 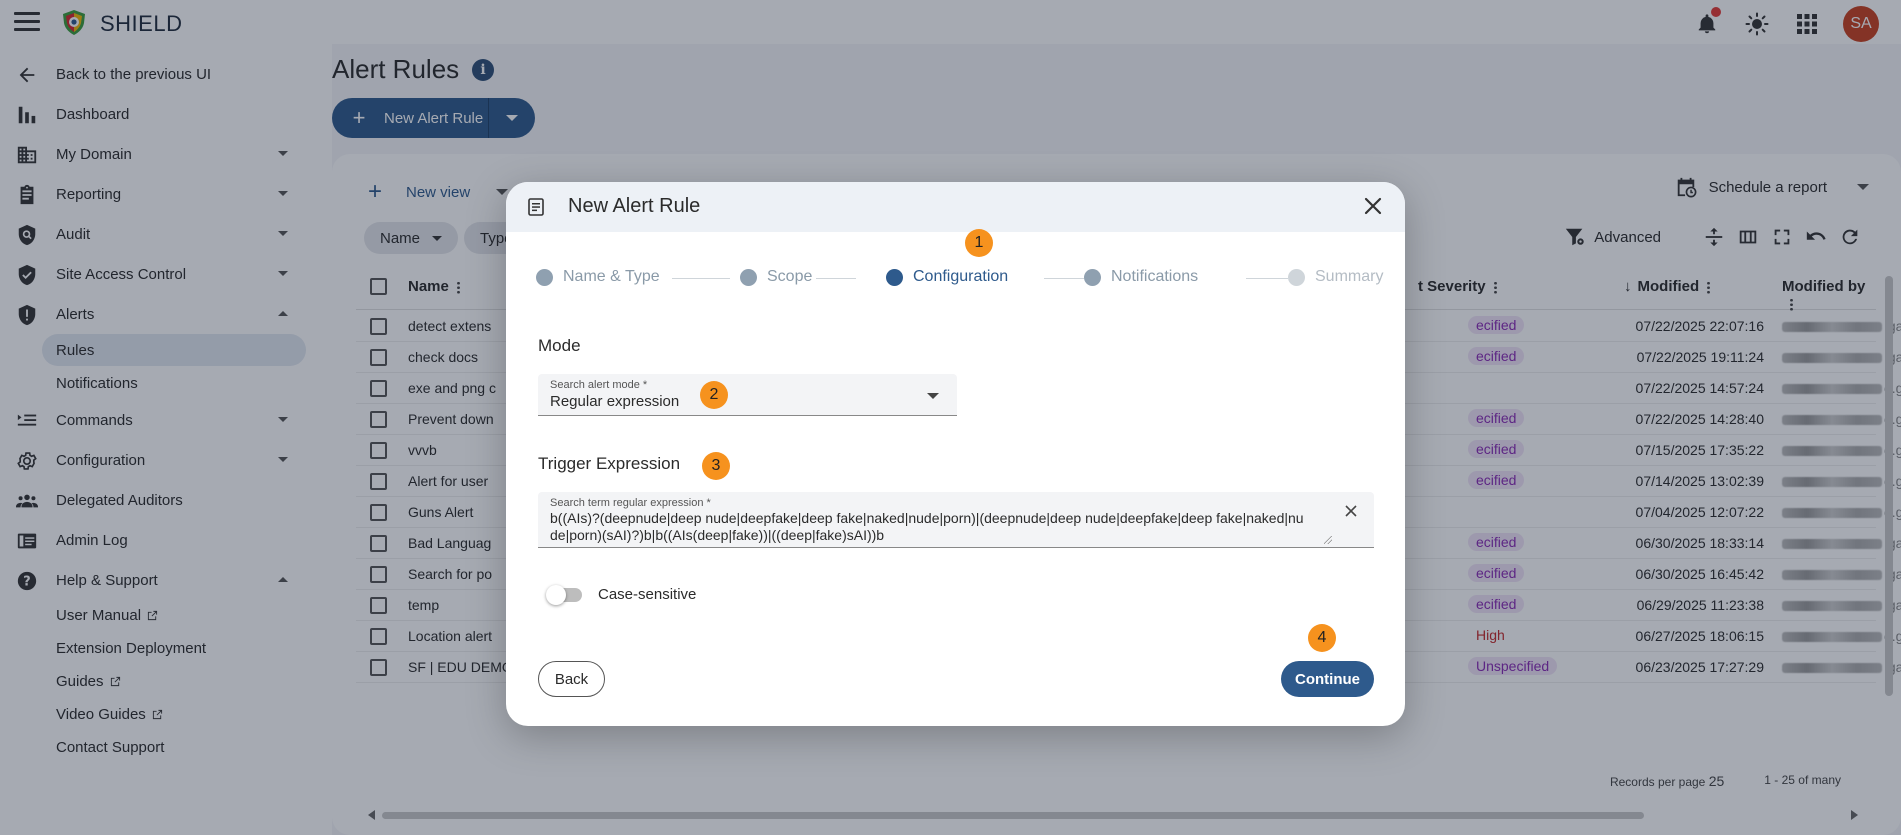 What do you see at coordinates (1155, 276) in the screenshot?
I see `step-label: Notifications` at bounding box center [1155, 276].